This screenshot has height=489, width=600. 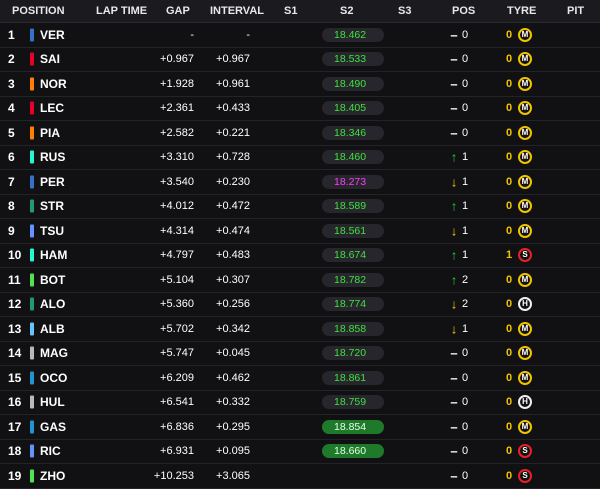 I want to click on position-number: 10, so click(x=15, y=255).